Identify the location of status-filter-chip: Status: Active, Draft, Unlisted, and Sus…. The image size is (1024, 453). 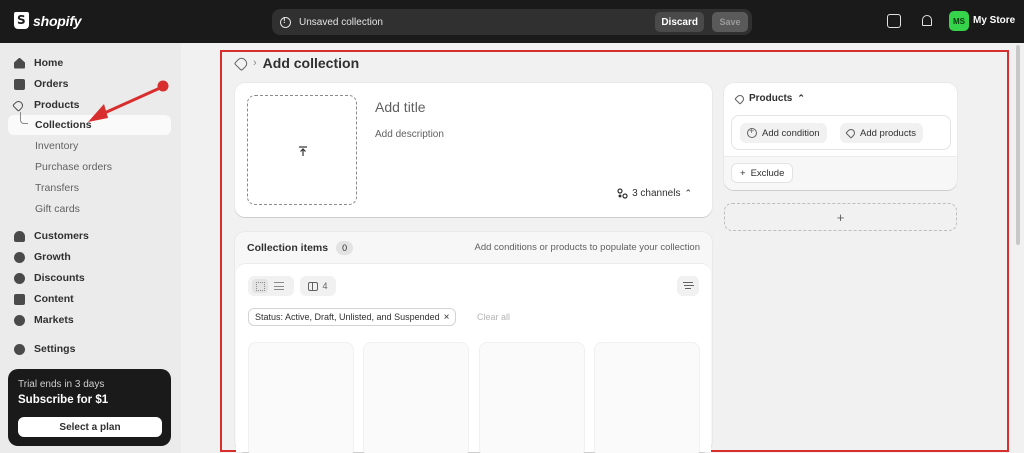
(352, 317).